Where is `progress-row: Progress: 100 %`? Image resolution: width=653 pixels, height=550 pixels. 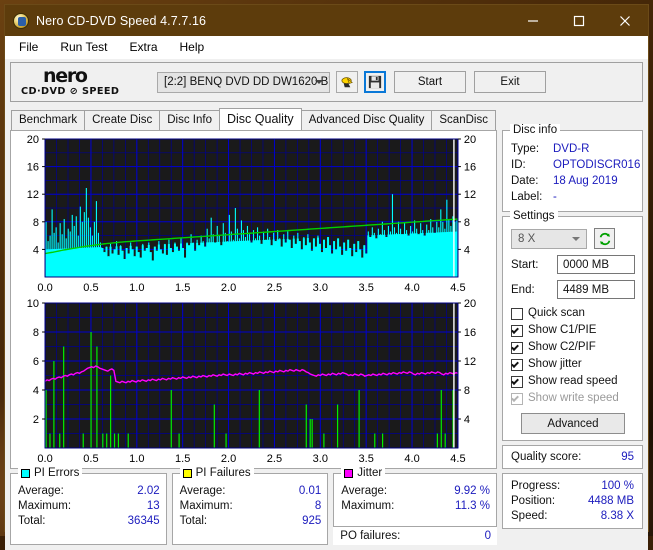
progress-row: Progress: 100 % is located at coordinates (572, 486).